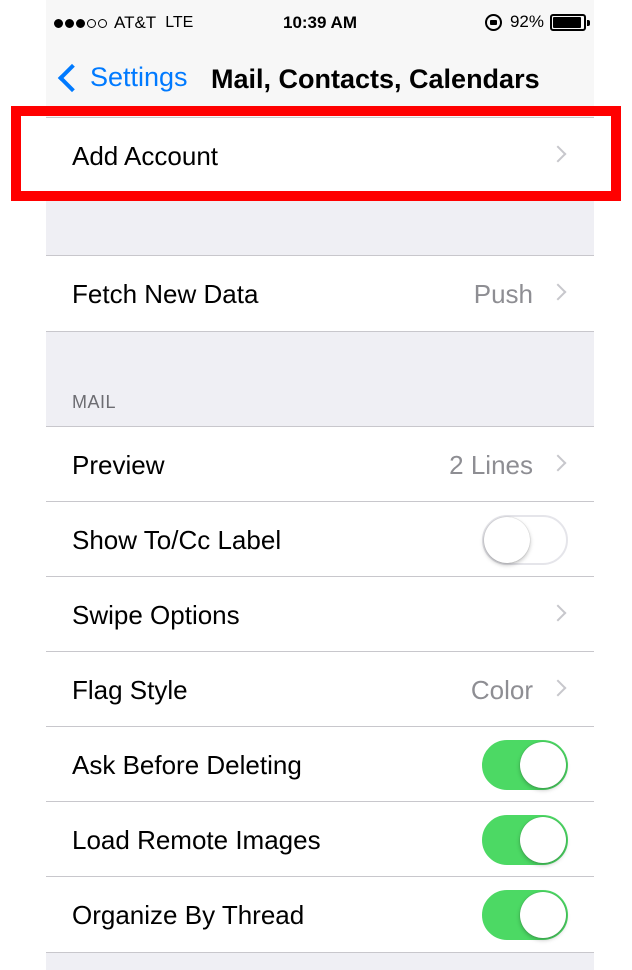 This screenshot has width=632, height=970. Describe the element at coordinates (94, 402) in the screenshot. I see `mail-section-header: MAIL` at that location.